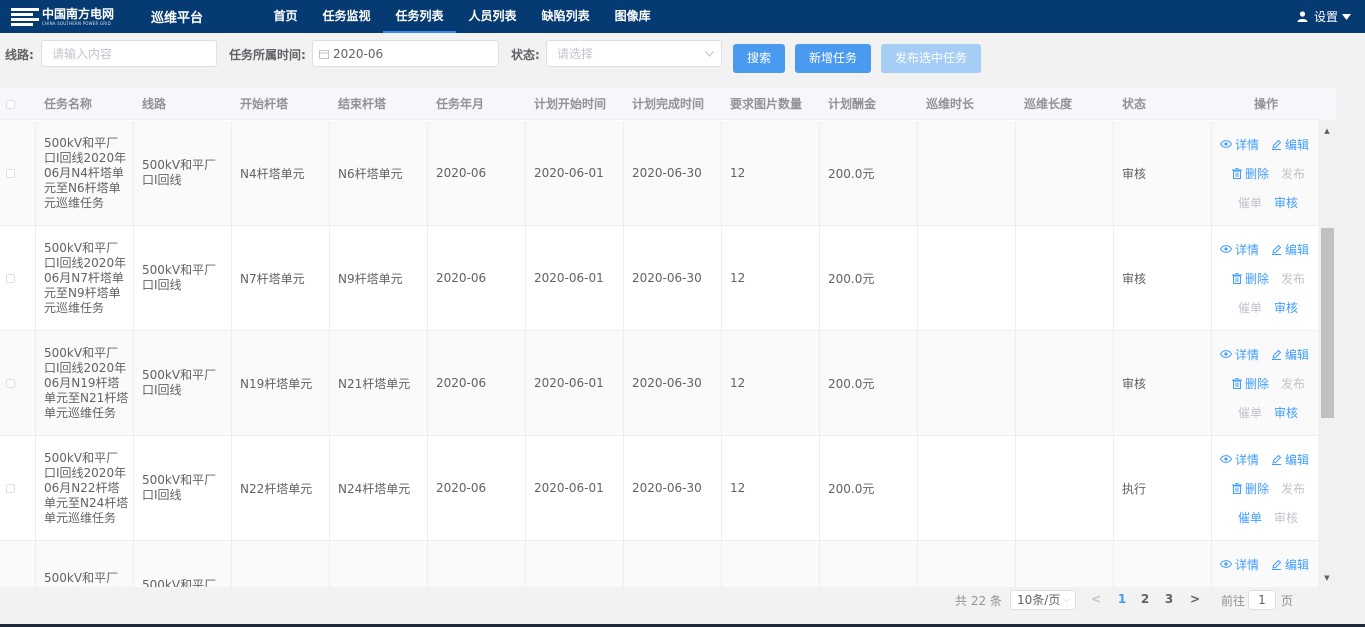 The width and height of the screenshot is (1365, 627). Describe the element at coordinates (632, 16) in the screenshot. I see `nav-image-library: 图像库` at that location.